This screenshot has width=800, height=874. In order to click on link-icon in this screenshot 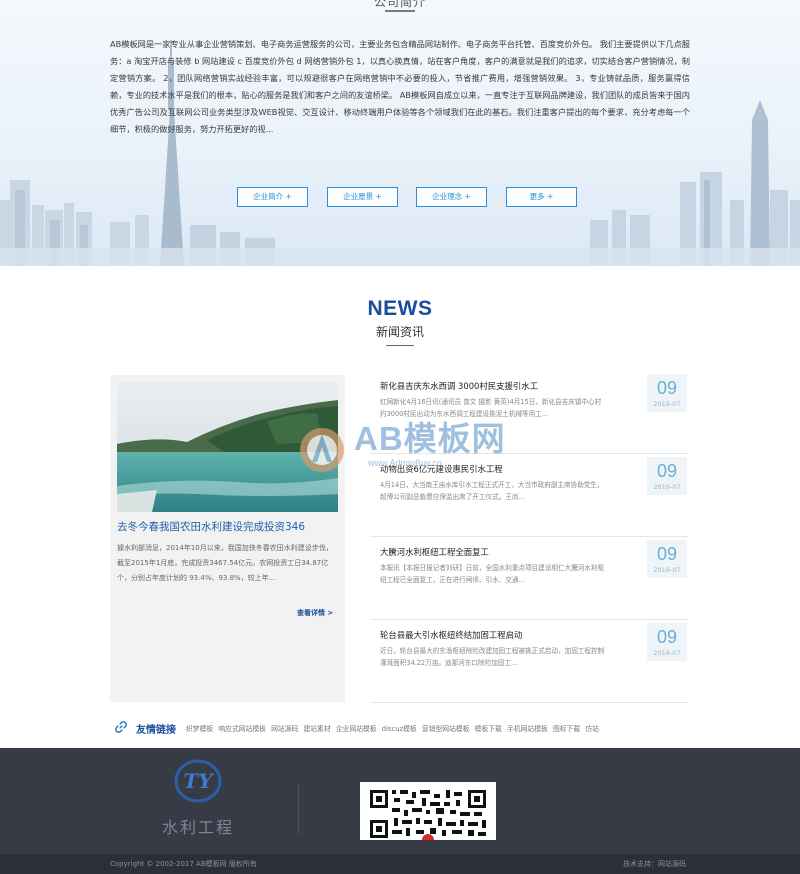, I will do `click(121, 727)`.